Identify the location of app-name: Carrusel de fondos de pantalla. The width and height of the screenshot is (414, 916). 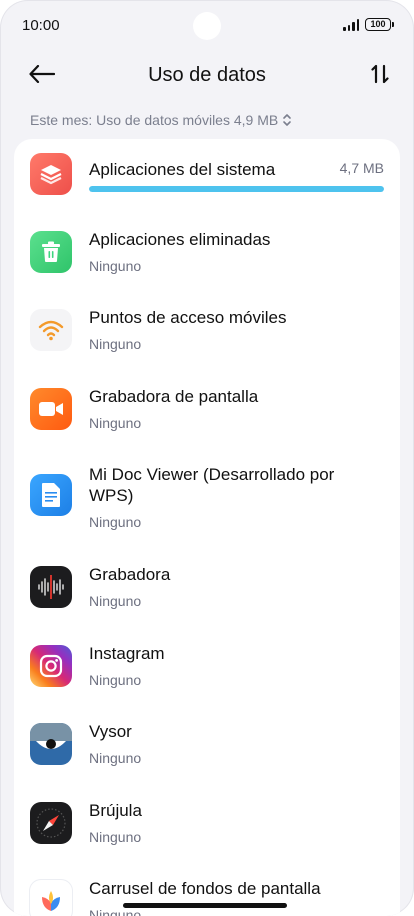
(205, 888).